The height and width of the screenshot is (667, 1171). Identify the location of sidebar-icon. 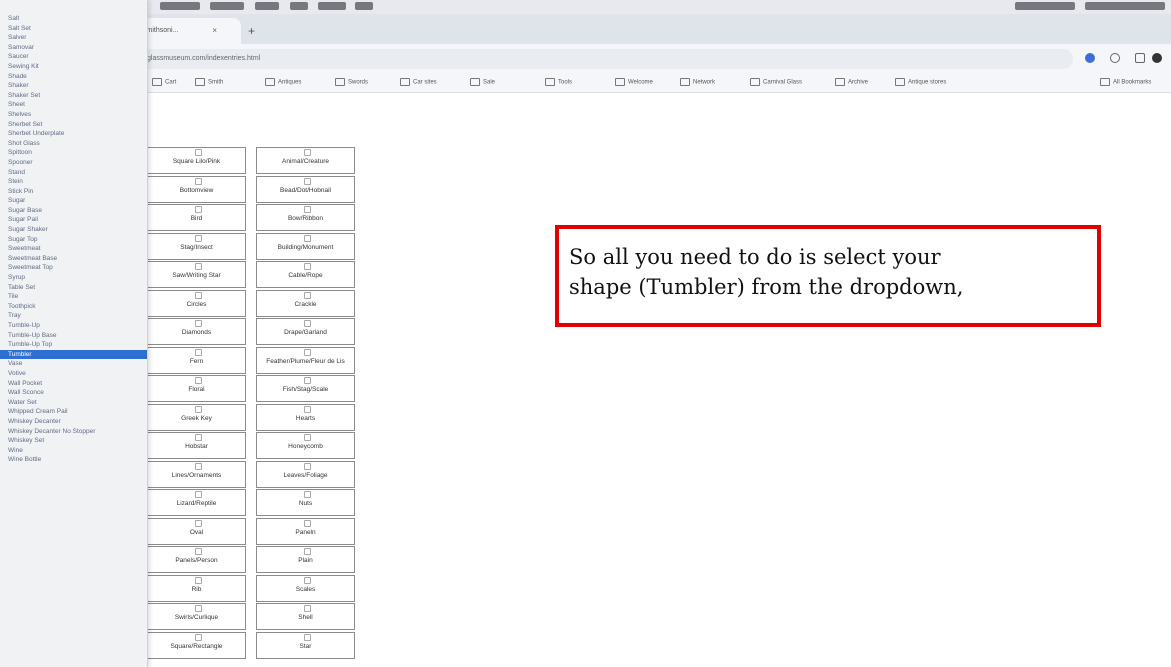
(1140, 58).